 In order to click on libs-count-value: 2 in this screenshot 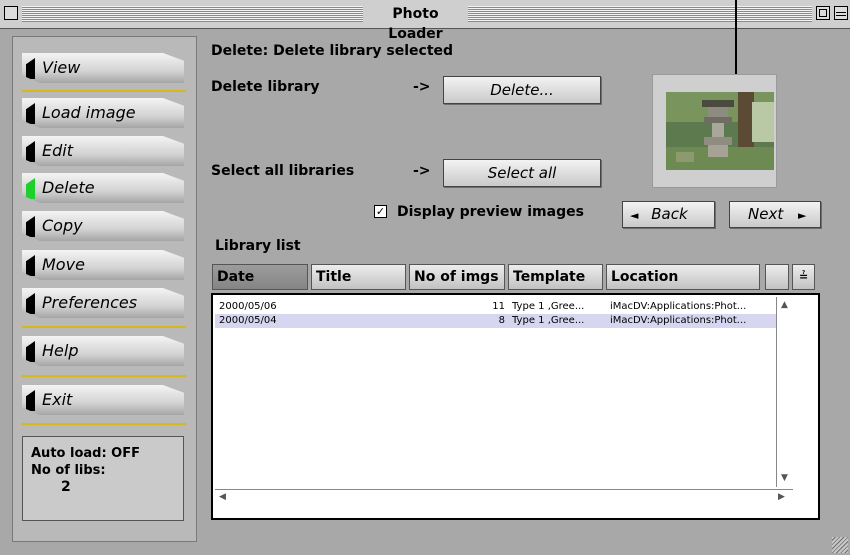, I will do `click(66, 487)`.